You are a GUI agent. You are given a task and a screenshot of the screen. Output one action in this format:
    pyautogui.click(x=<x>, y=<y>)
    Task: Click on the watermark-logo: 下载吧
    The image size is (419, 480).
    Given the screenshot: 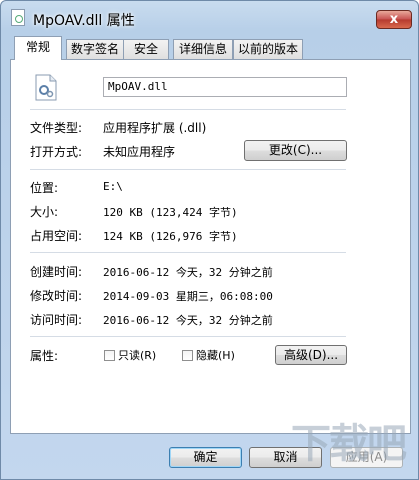 What is the action you would take?
    pyautogui.click(x=349, y=444)
    